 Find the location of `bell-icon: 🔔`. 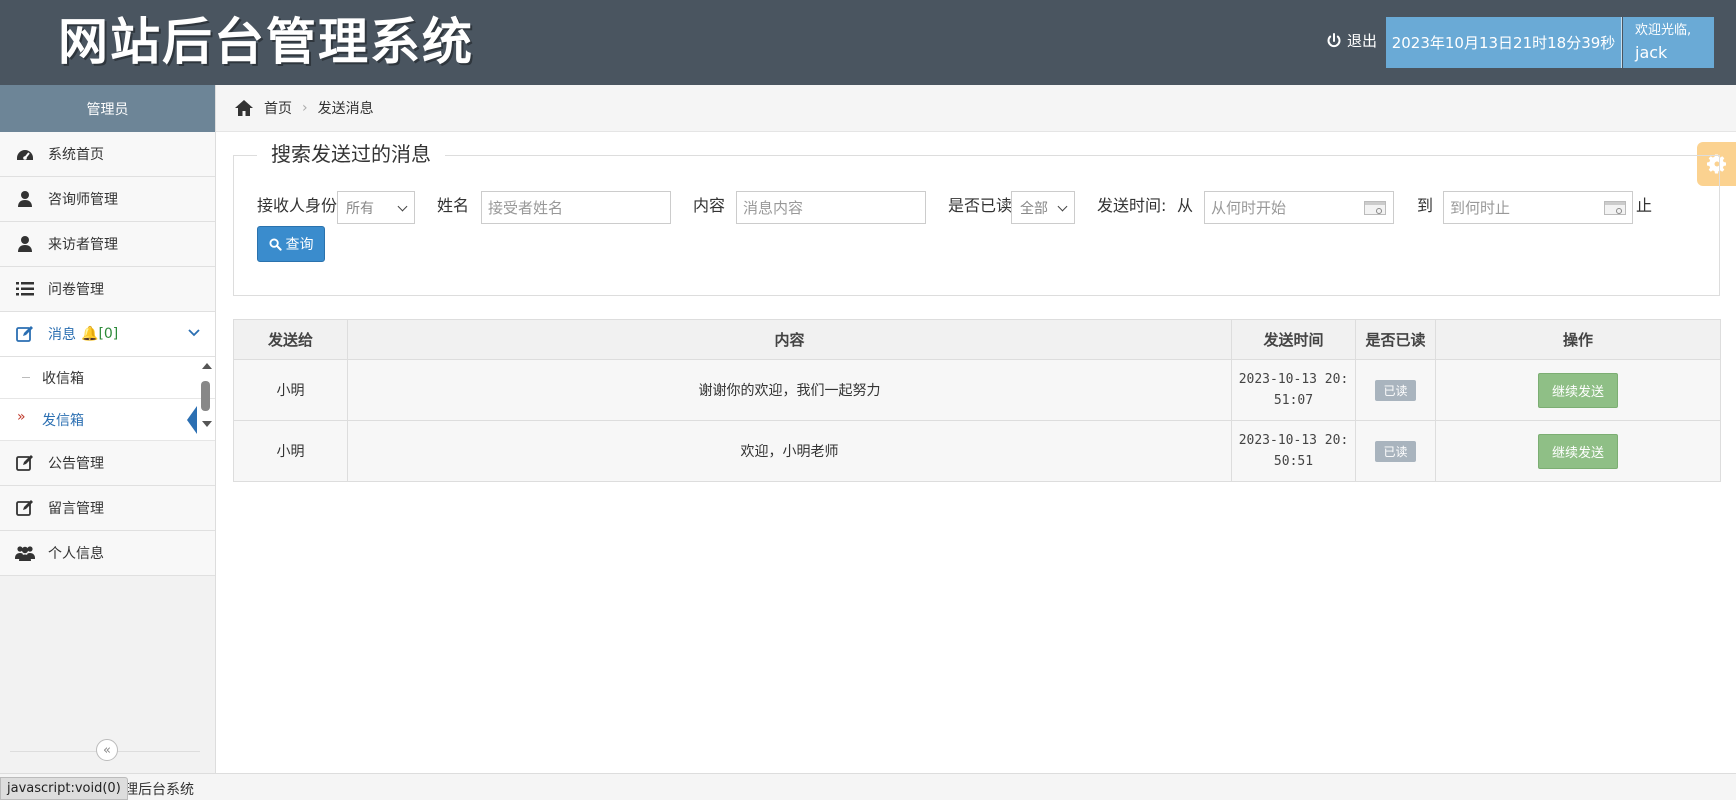

bell-icon: 🔔 is located at coordinates (90, 334).